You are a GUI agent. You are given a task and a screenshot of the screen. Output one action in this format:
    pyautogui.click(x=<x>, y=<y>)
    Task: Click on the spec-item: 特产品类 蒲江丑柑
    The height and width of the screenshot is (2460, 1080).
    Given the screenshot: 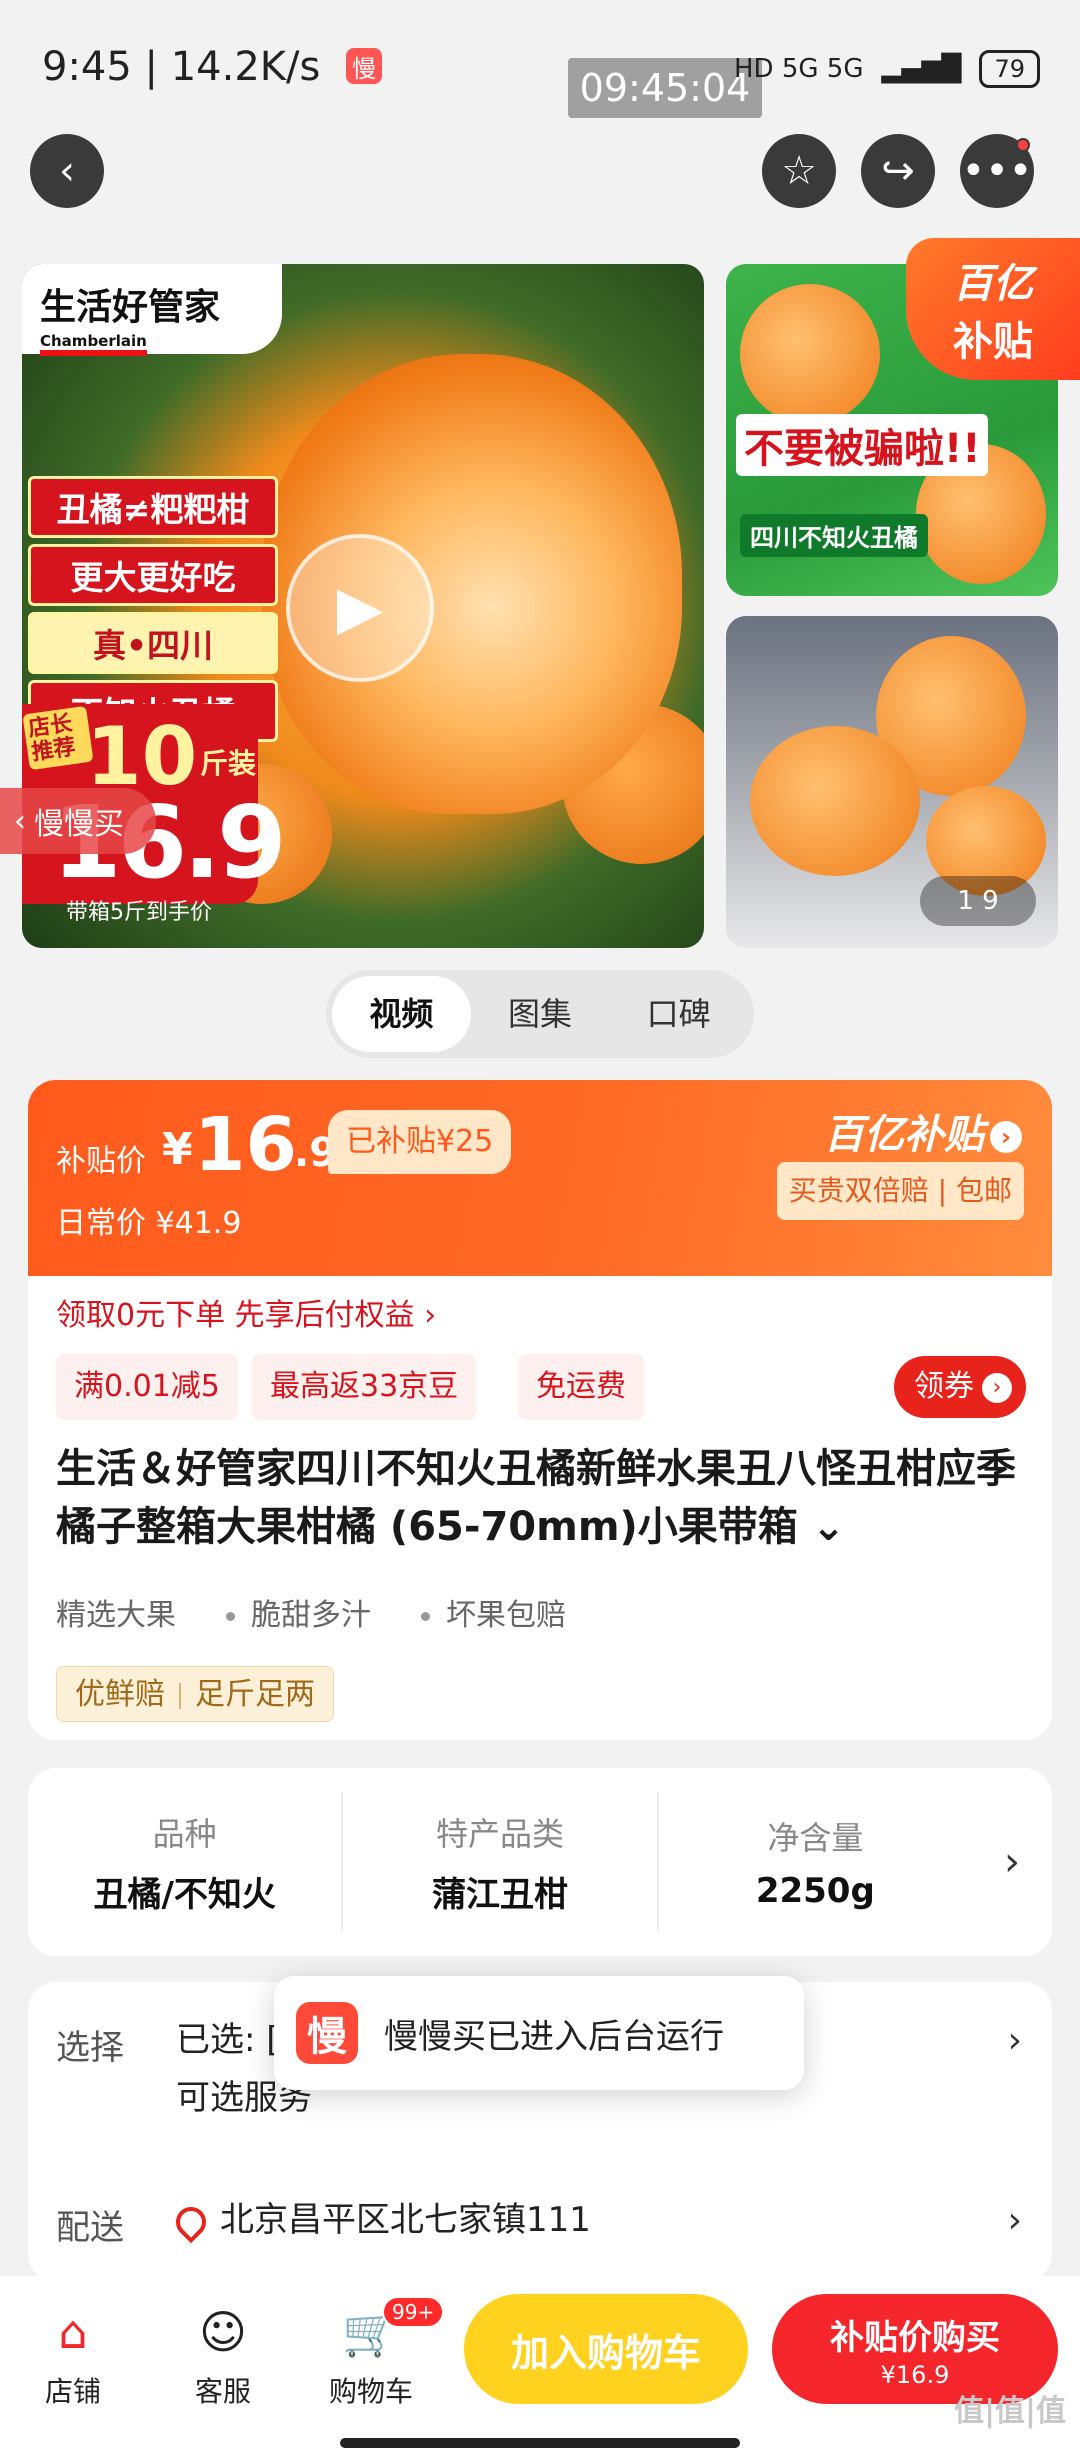 What is the action you would take?
    pyautogui.click(x=501, y=1862)
    